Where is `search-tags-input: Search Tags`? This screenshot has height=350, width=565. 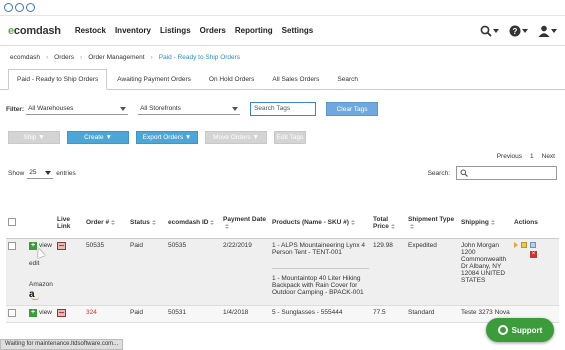
search-tags-input: Search Tags is located at coordinates (283, 109).